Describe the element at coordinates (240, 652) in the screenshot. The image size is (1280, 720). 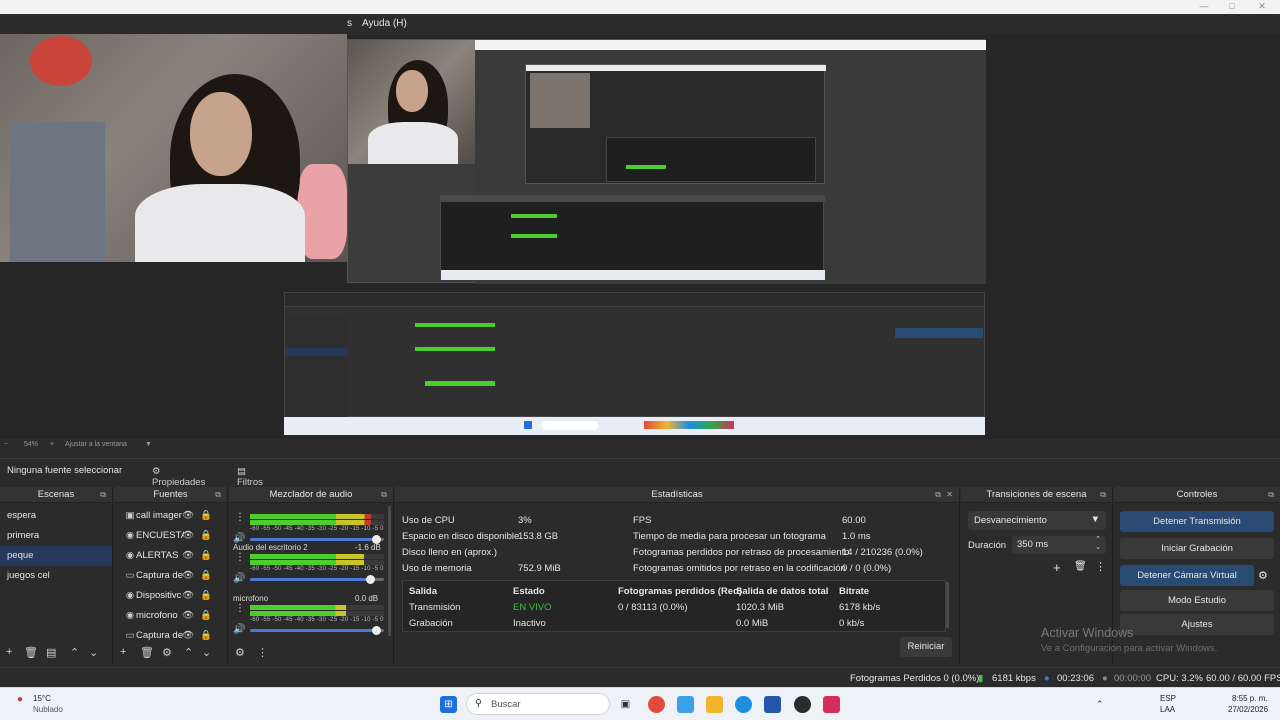
I see `advanced-audio-icon: ⚙` at that location.